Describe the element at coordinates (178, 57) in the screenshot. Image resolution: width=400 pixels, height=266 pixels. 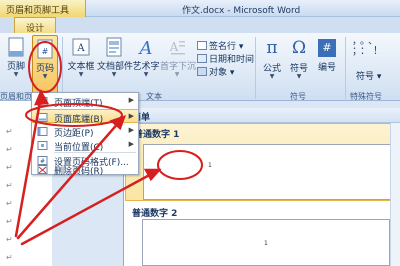
I see `dropcap-button: A 首字下沉 ▼` at that location.